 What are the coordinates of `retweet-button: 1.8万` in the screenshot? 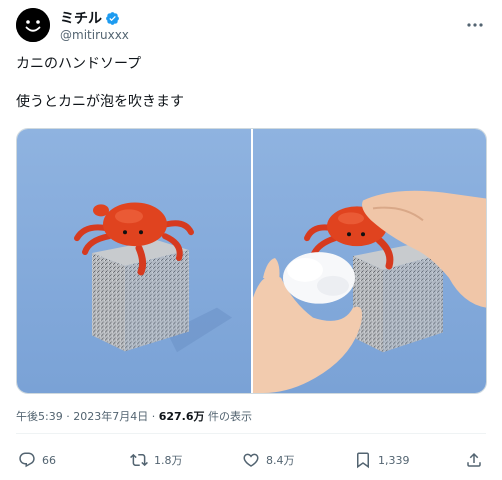 It's located at (156, 460).